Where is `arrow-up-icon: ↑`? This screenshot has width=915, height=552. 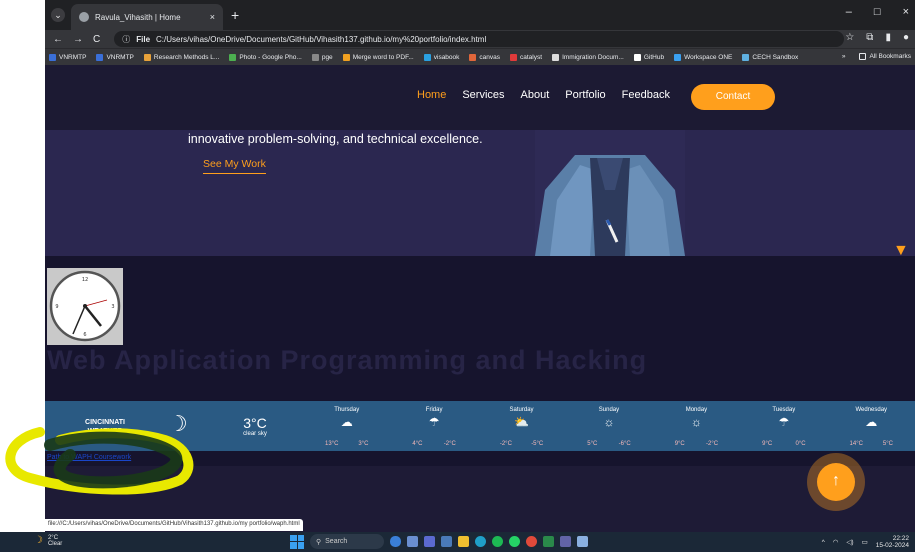 arrow-up-icon: ↑ is located at coordinates (836, 482).